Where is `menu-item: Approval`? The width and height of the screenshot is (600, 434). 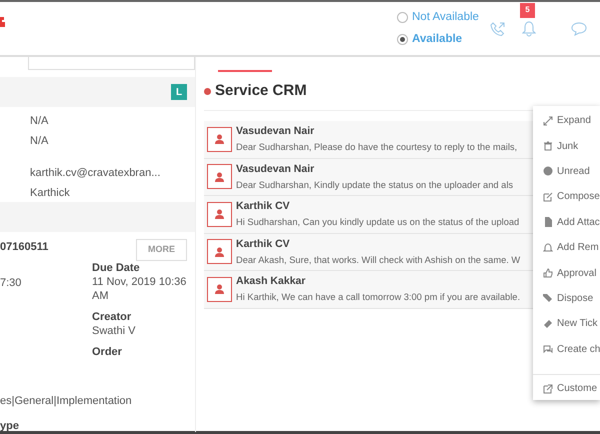 menu-item: Approval is located at coordinates (566, 273).